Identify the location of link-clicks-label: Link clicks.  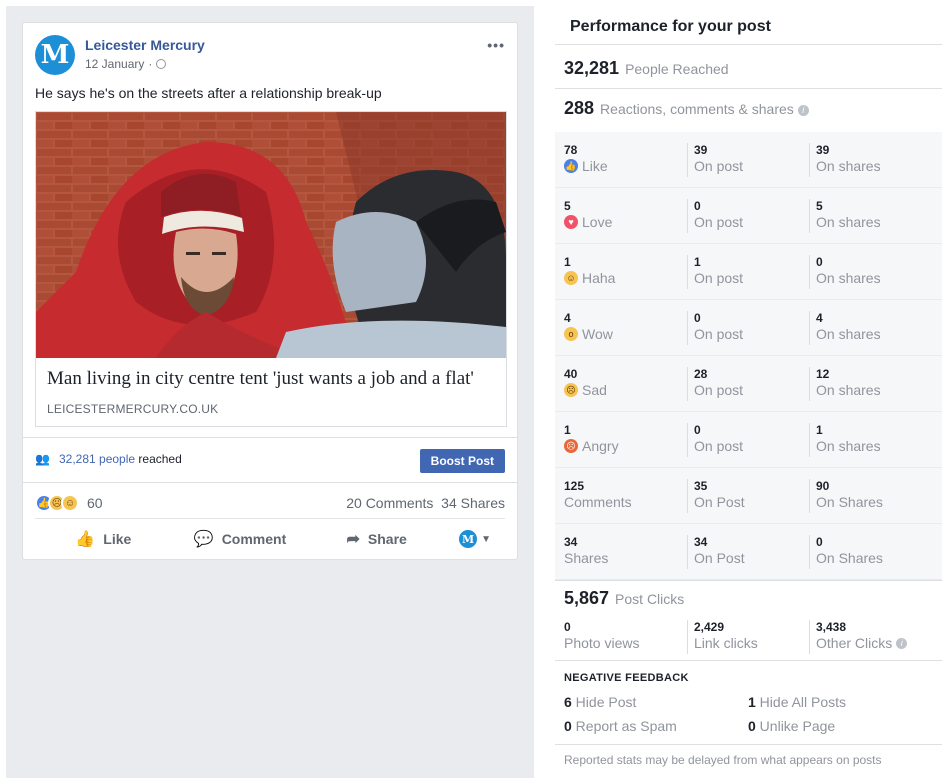
(726, 643).